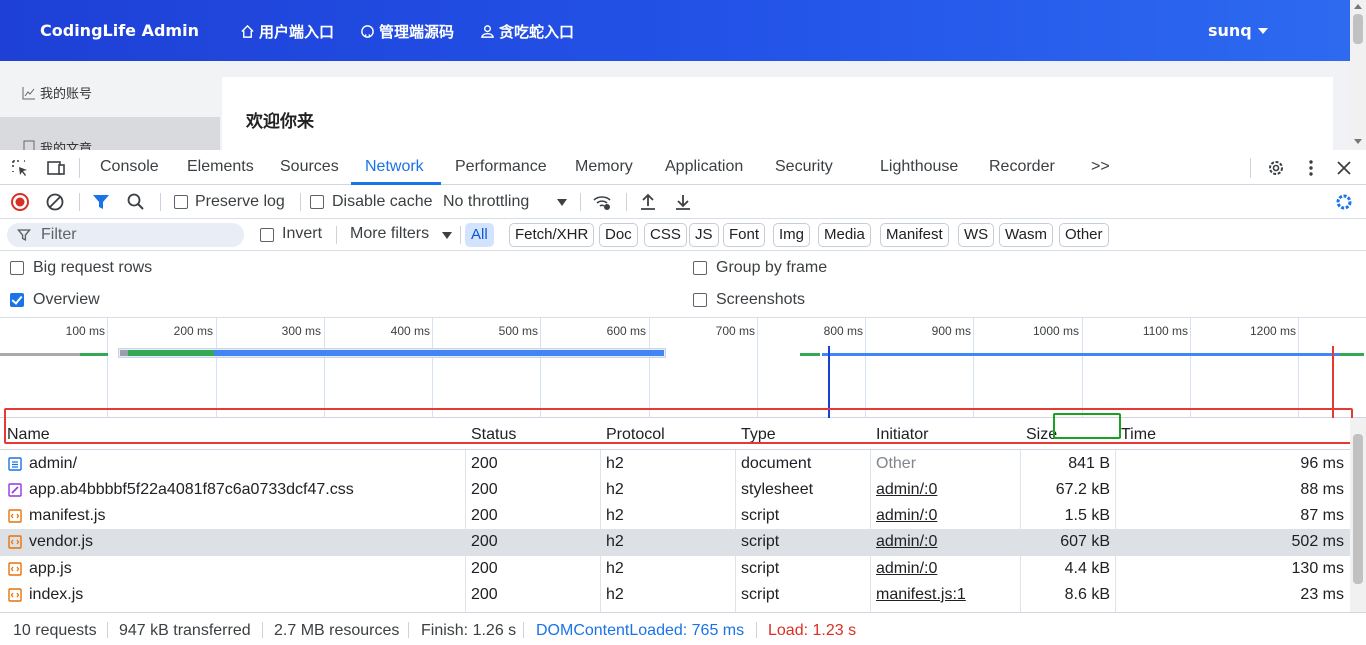 Image resolution: width=1366 pixels, height=645 pixels. What do you see at coordinates (704, 235) in the screenshot?
I see `filter-chip-js: JS` at bounding box center [704, 235].